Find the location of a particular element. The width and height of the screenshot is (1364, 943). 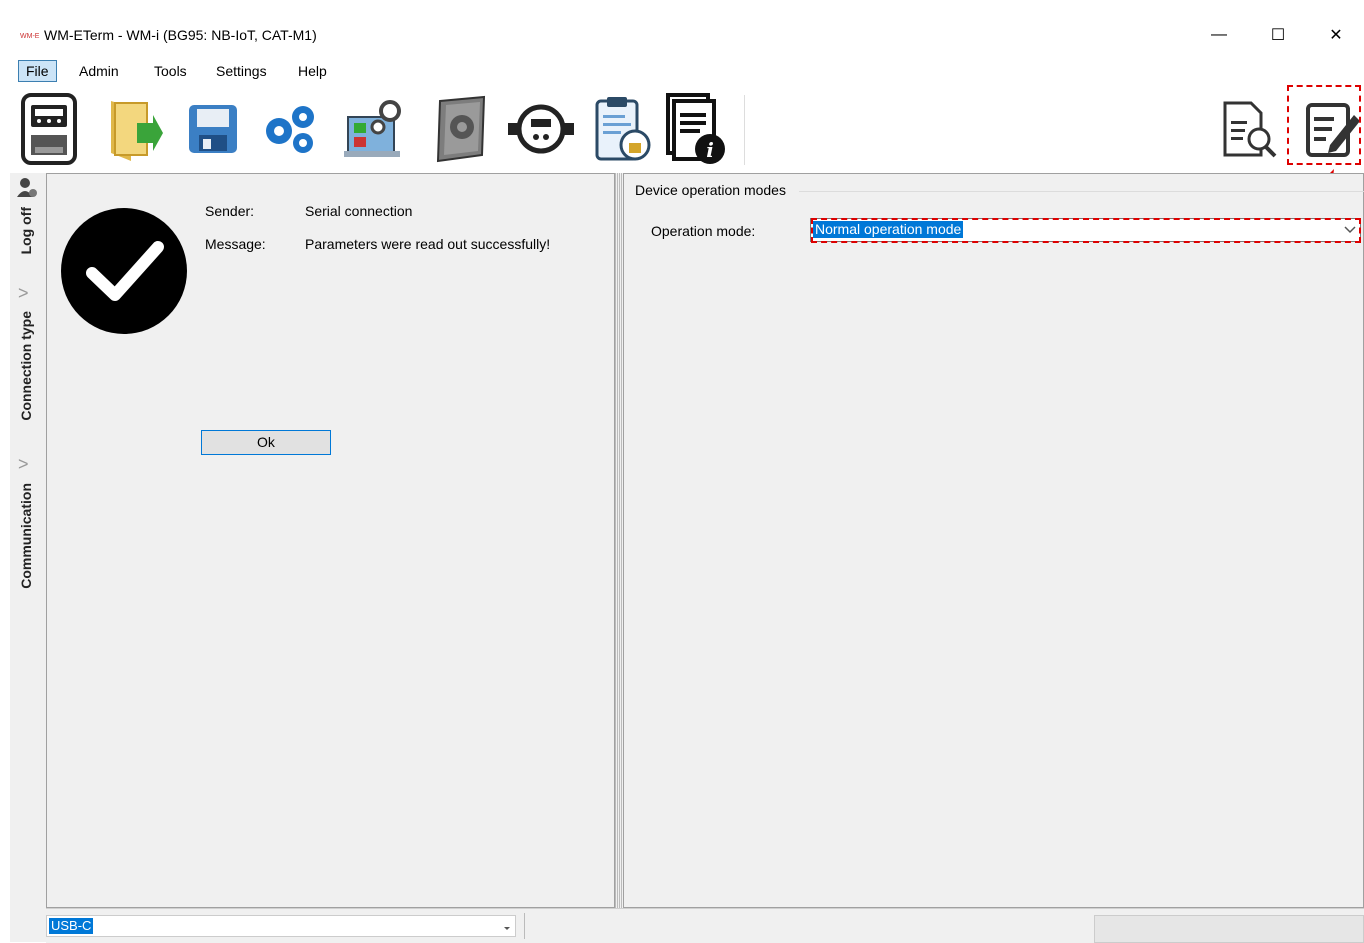

menu-tools: Tools is located at coordinates (170, 71).